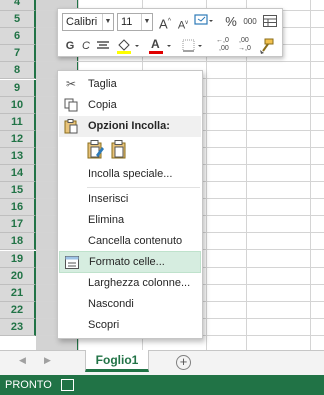  What do you see at coordinates (108, 151) in the screenshot?
I see `paste-options-row` at bounding box center [108, 151].